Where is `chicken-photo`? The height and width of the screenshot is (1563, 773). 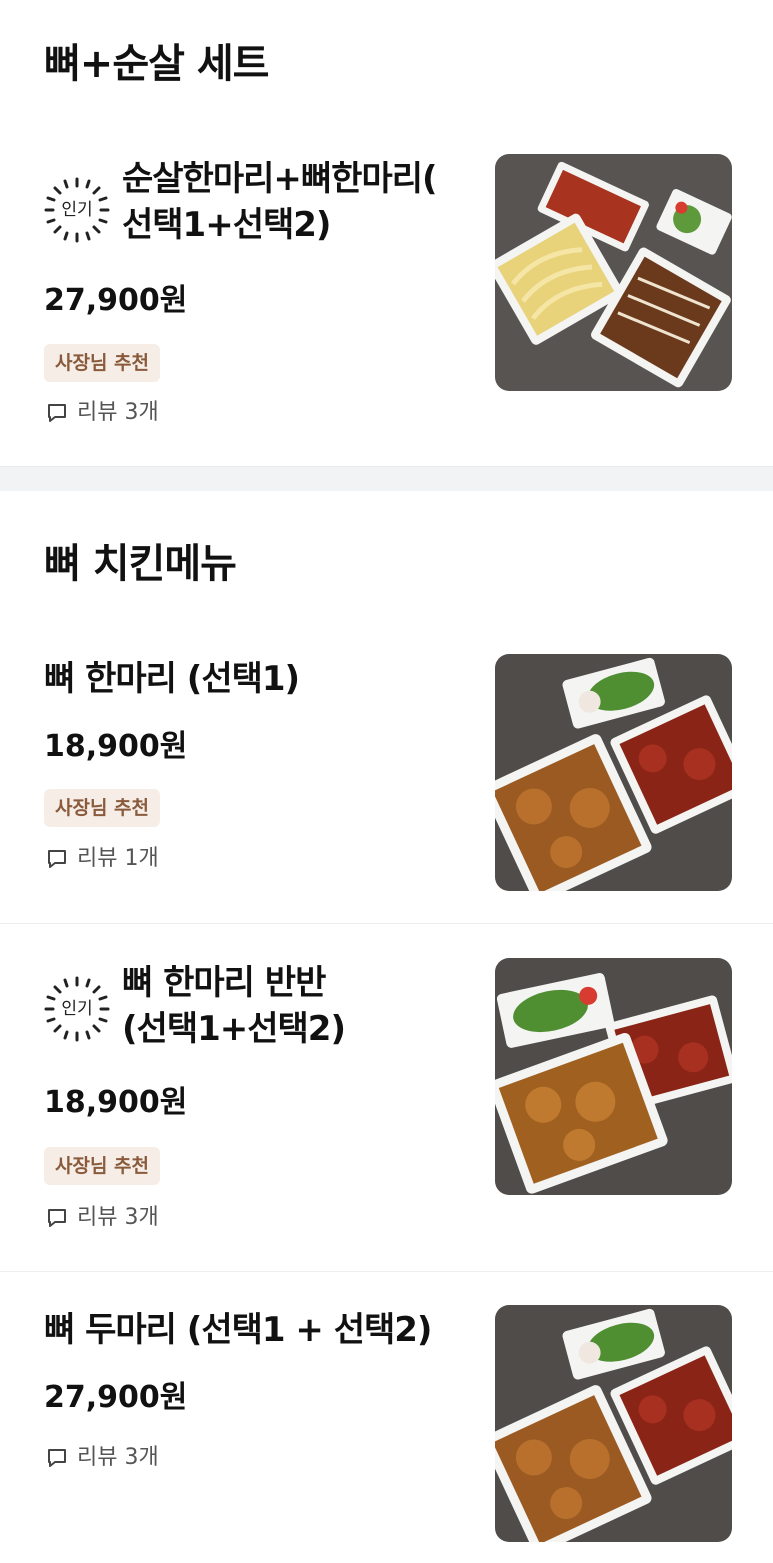
chicken-photo is located at coordinates (613, 772).